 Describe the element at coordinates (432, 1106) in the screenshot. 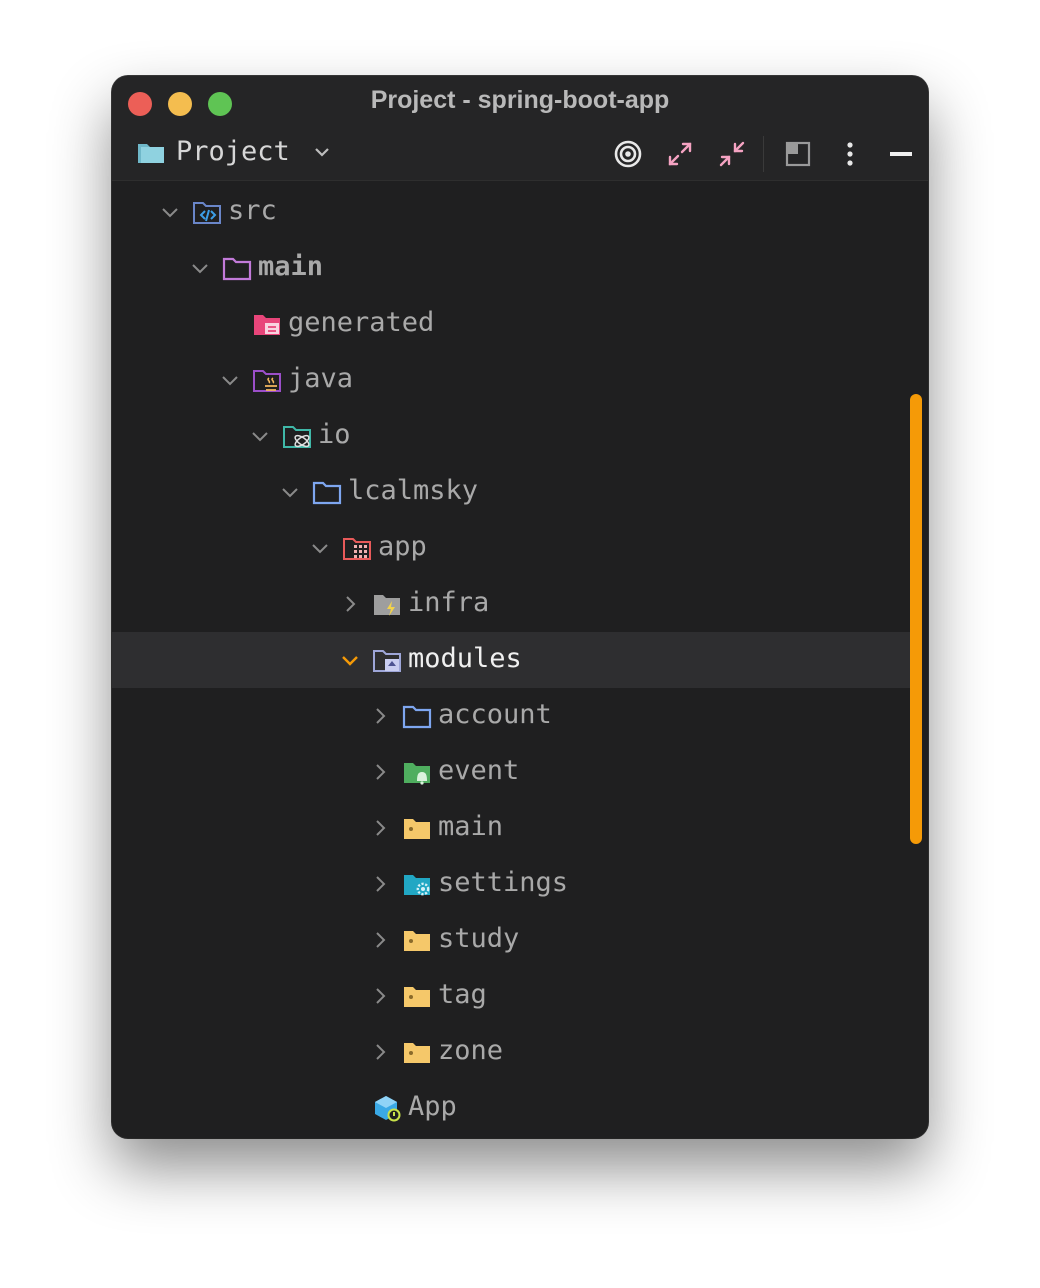

I see `tree-item-label: App` at that location.